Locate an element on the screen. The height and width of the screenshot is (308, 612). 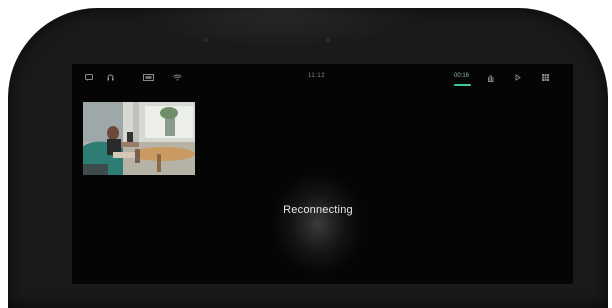
wifi-icon is located at coordinates (177, 77).